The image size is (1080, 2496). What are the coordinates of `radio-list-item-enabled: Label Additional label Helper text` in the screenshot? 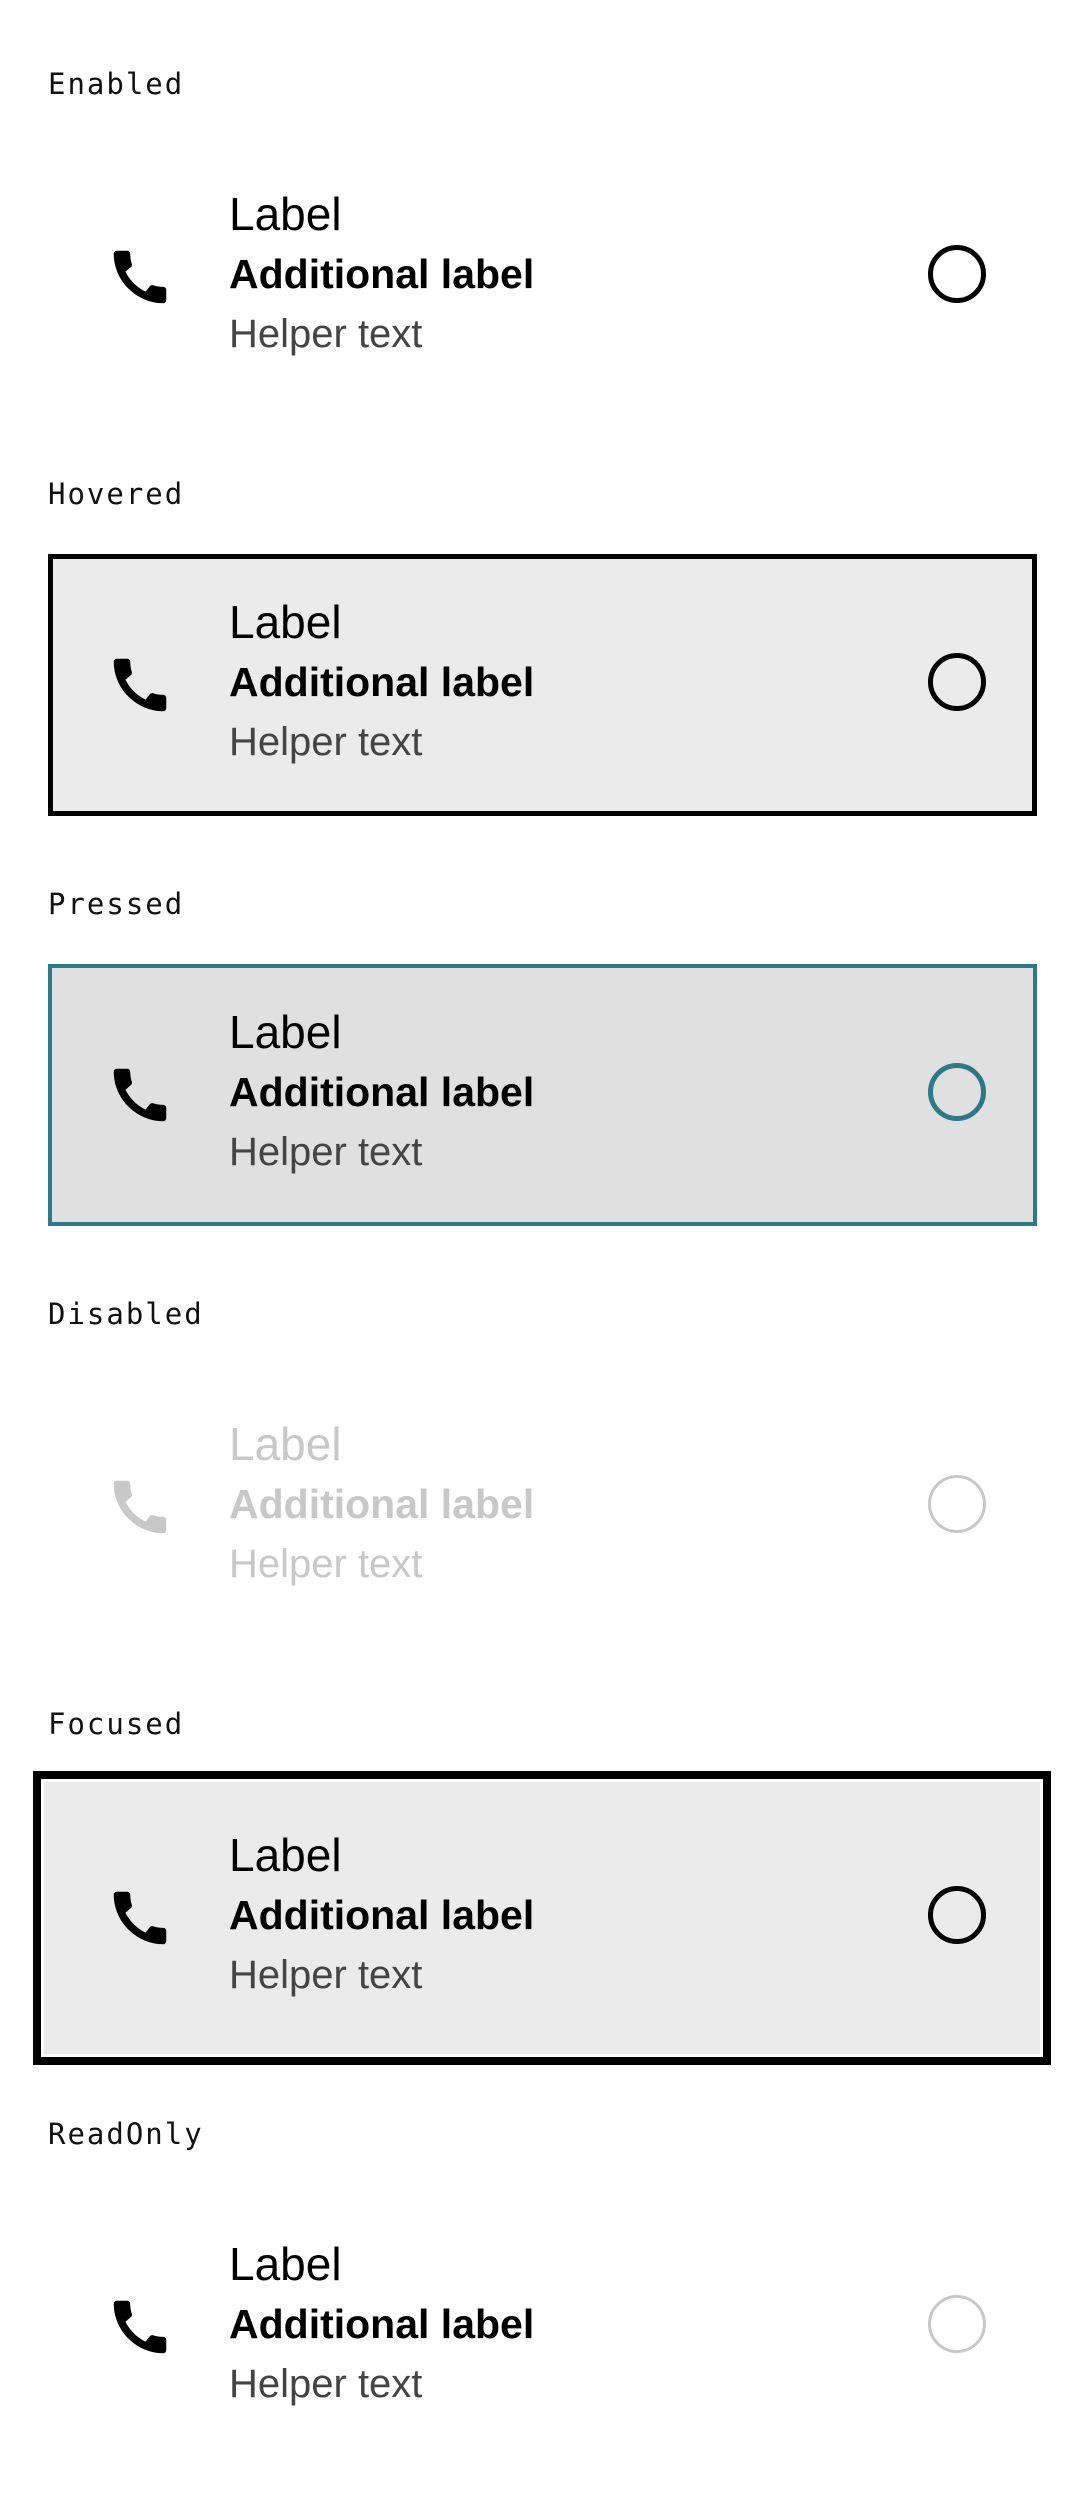 It's located at (542, 277).